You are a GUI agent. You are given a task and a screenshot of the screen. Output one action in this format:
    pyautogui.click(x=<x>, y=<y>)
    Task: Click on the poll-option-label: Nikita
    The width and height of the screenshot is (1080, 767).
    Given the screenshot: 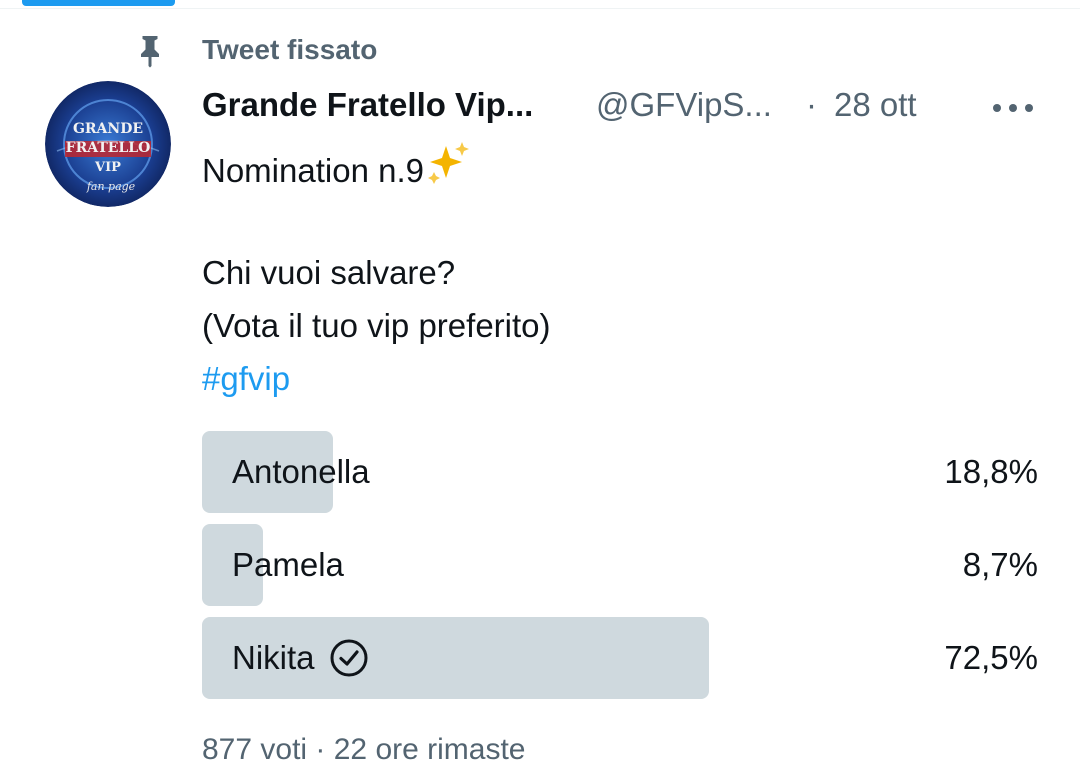 What is the action you would take?
    pyautogui.click(x=300, y=658)
    